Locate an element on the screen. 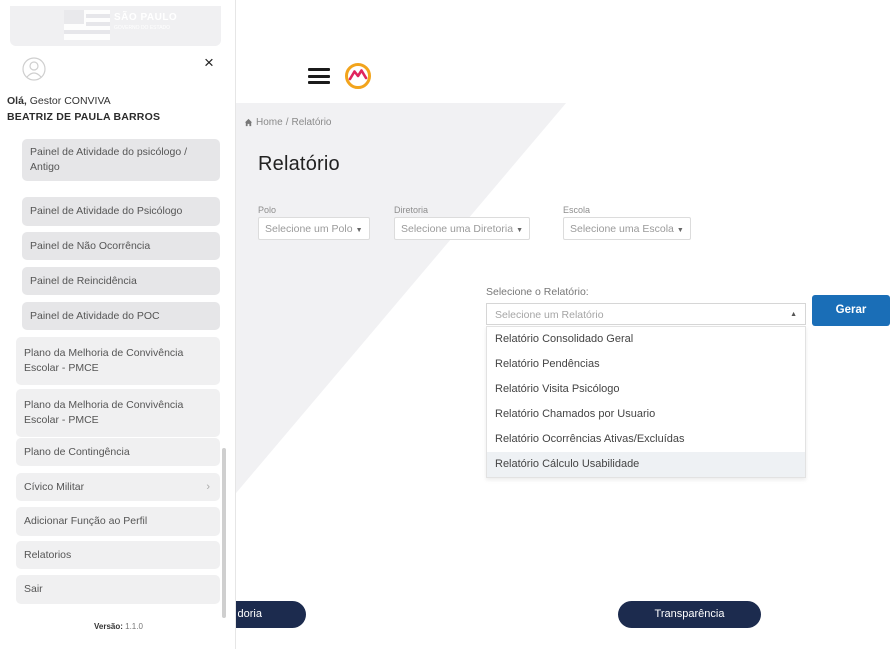 Image resolution: width=893 pixels, height=649 pixels. greeting-prefix: Olá, is located at coordinates (17, 101).